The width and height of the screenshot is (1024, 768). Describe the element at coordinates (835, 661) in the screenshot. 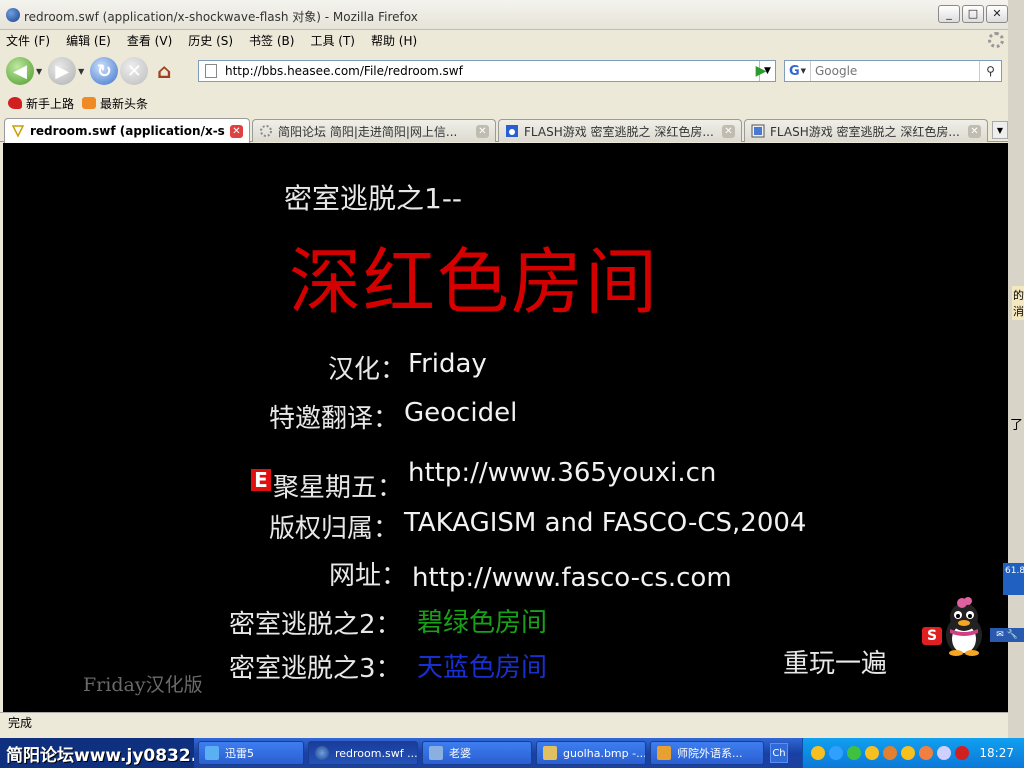

I see `replay-button: 重玩一遍` at that location.